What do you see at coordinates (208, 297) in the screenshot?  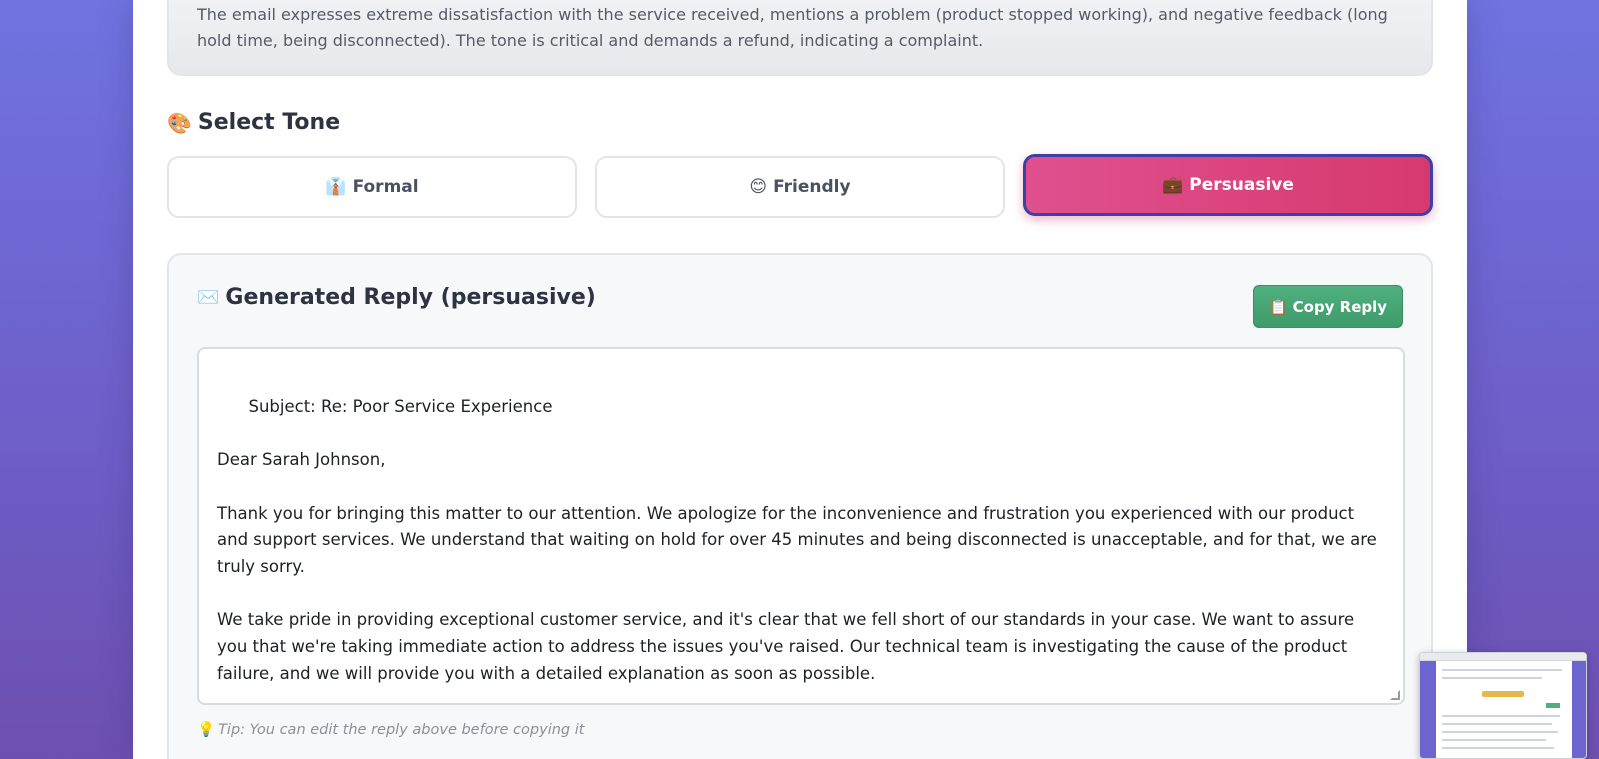 I see `envelope-icon: ✉️` at bounding box center [208, 297].